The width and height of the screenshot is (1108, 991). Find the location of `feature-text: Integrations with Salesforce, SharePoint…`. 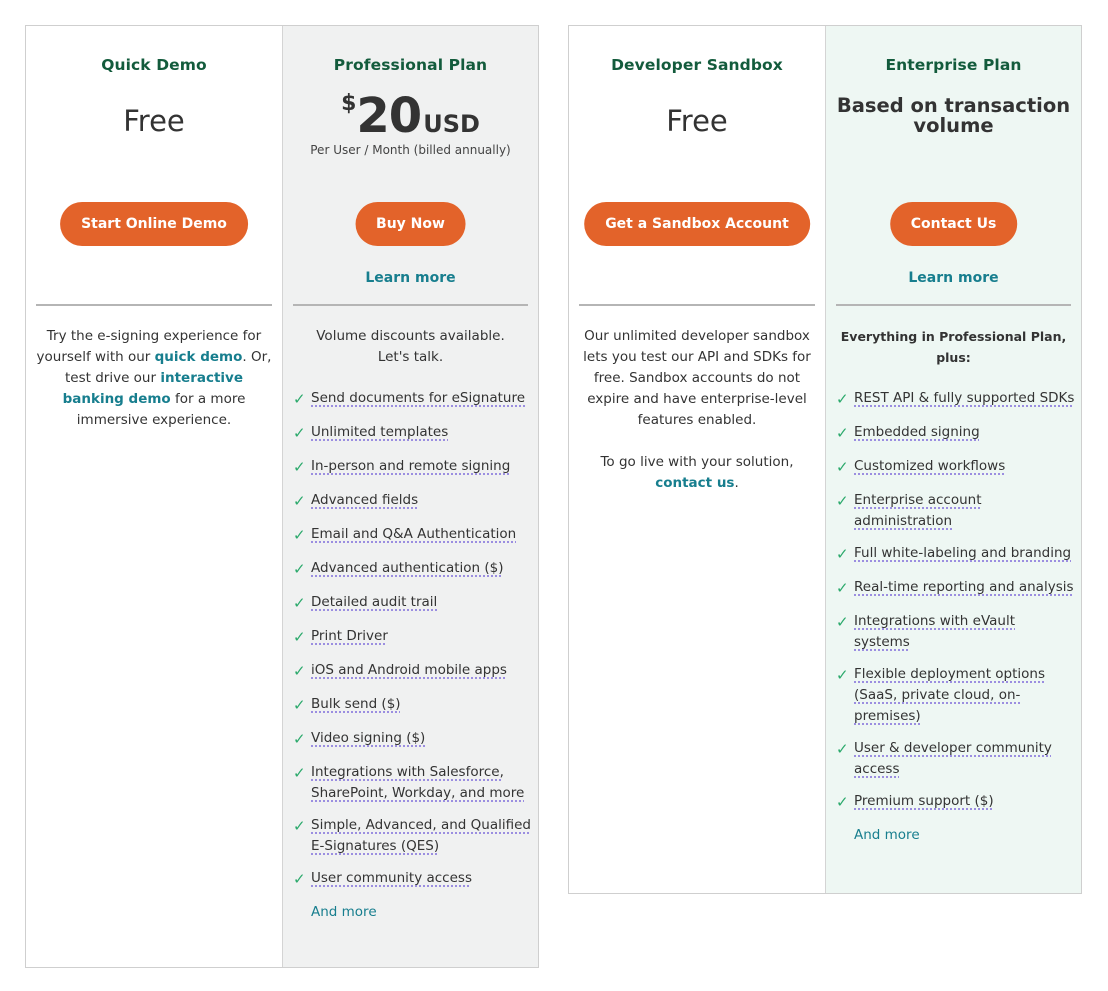

feature-text: Integrations with Salesforce, SharePoint… is located at coordinates (421, 783).